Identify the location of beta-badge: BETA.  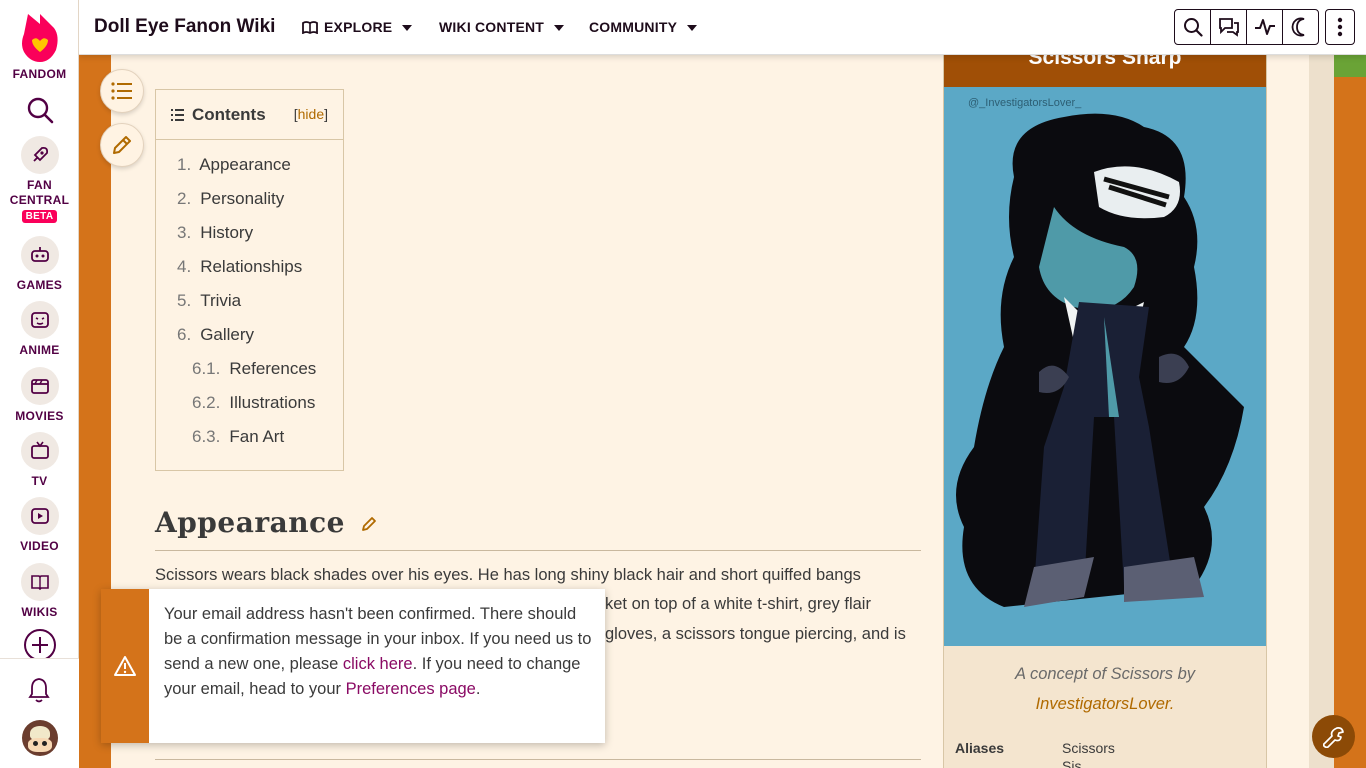
(39, 216).